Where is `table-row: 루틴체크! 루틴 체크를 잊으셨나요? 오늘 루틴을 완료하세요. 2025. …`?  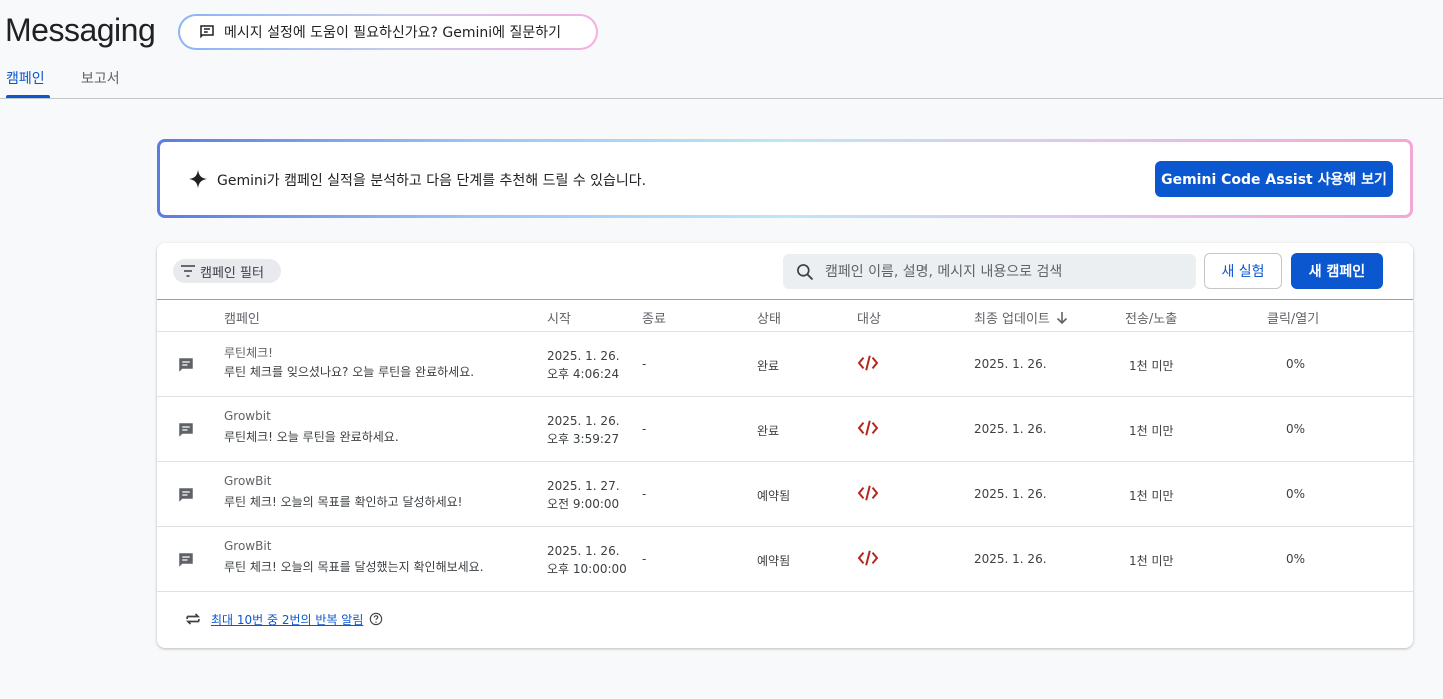 table-row: 루틴체크! 루틴 체크를 잊으셨나요? 오늘 루틴을 완료하세요. 2025. … is located at coordinates (785, 364).